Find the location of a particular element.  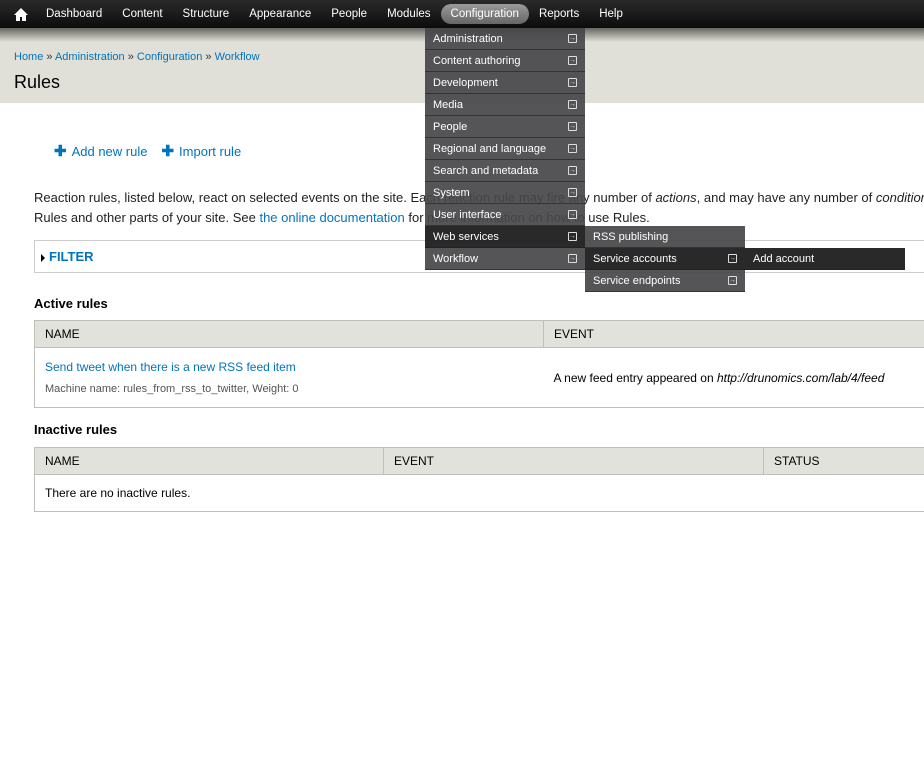

menu-item-label: Web services is located at coordinates (466, 236).